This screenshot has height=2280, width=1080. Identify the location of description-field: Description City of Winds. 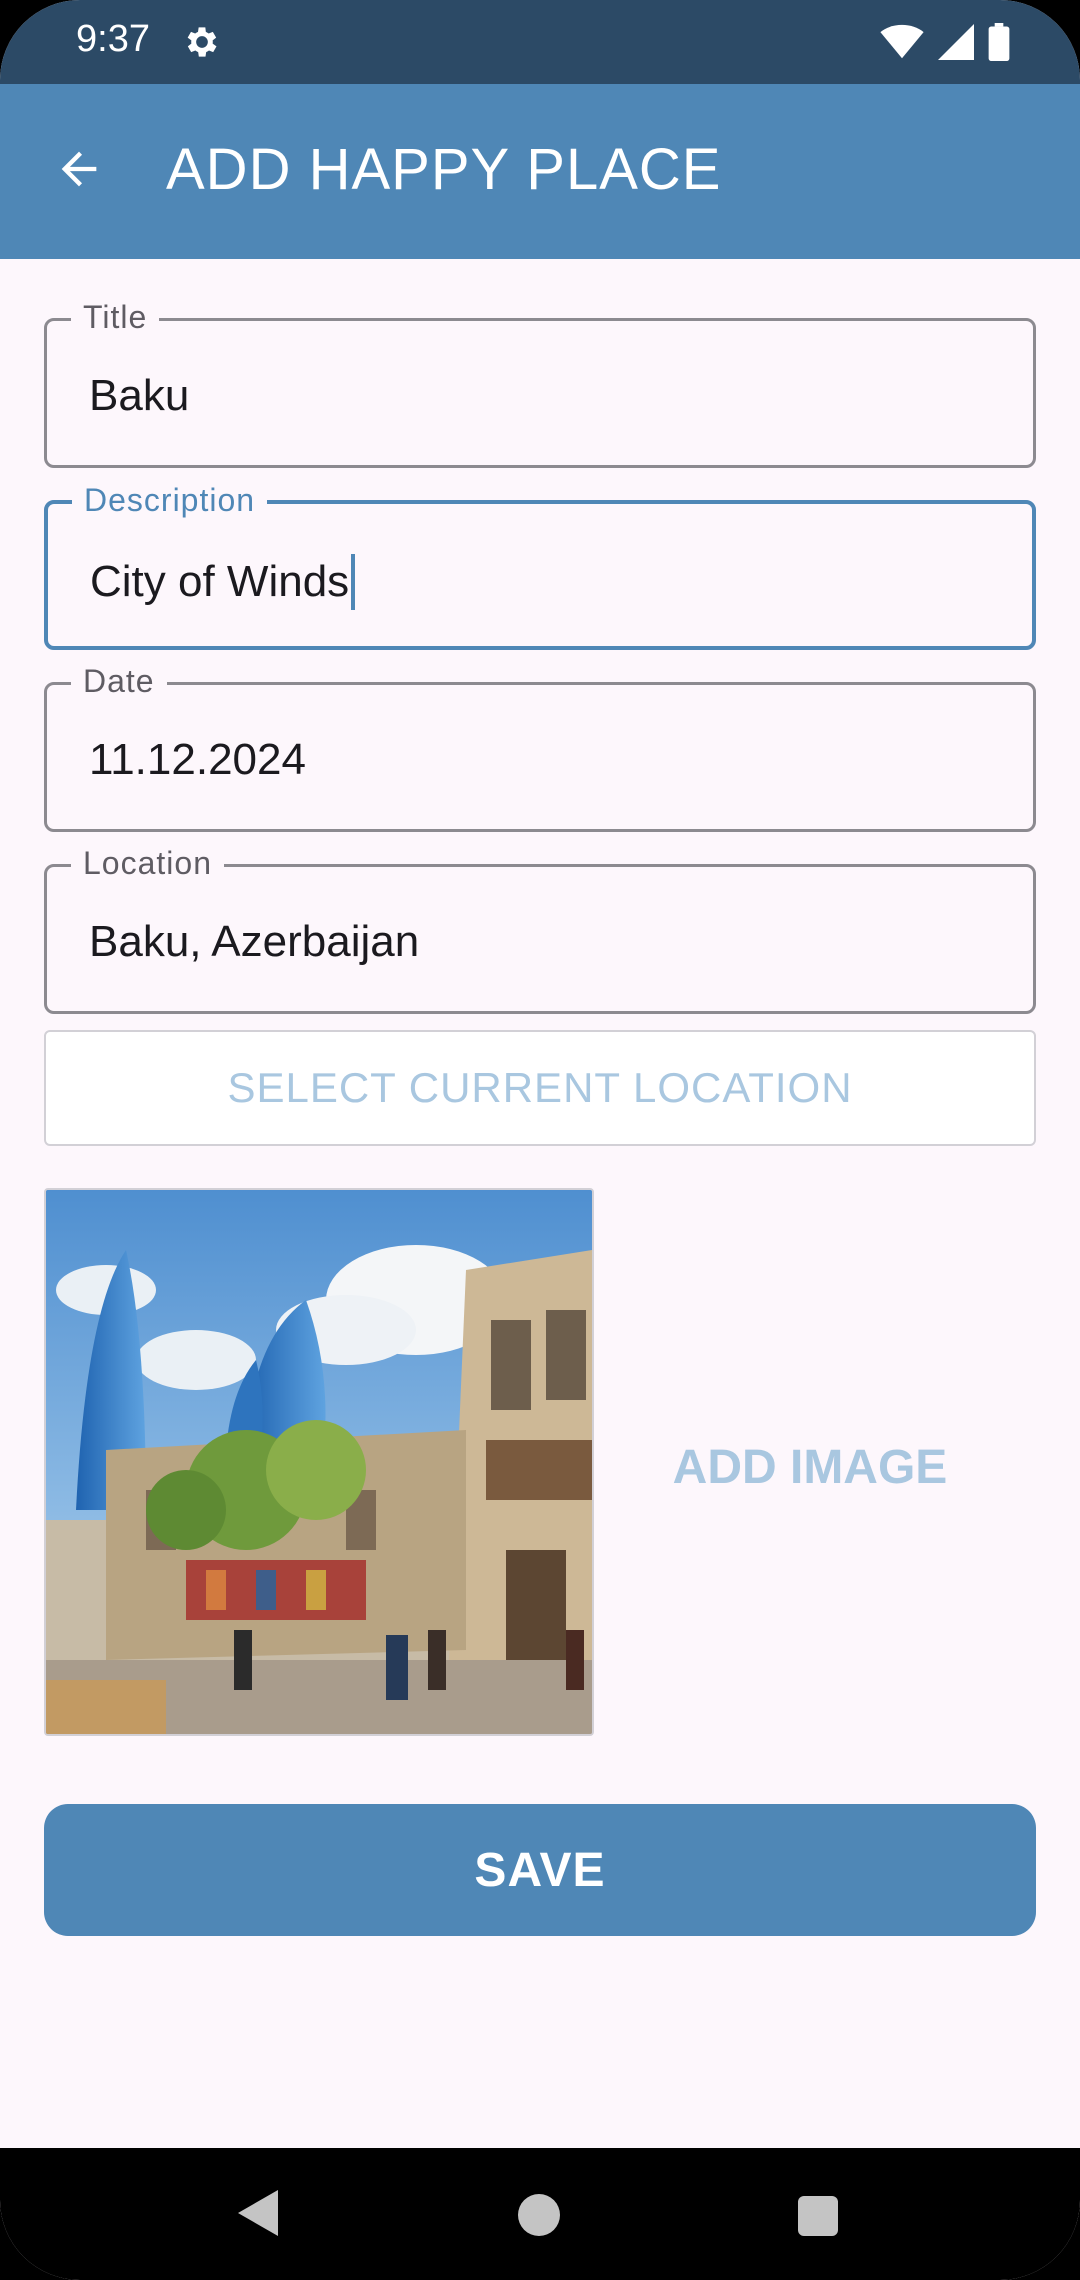
(540, 566).